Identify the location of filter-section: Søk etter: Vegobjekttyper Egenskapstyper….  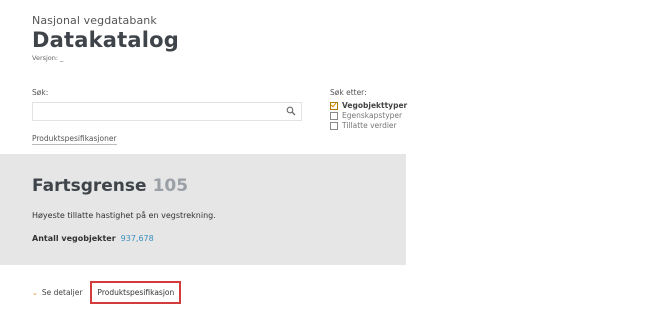
(368, 109).